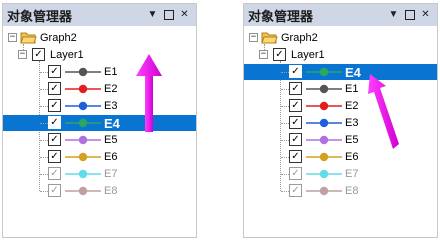 The image size is (440, 241). What do you see at coordinates (149, 93) in the screenshot?
I see `up-arrow-annotation` at bounding box center [149, 93].